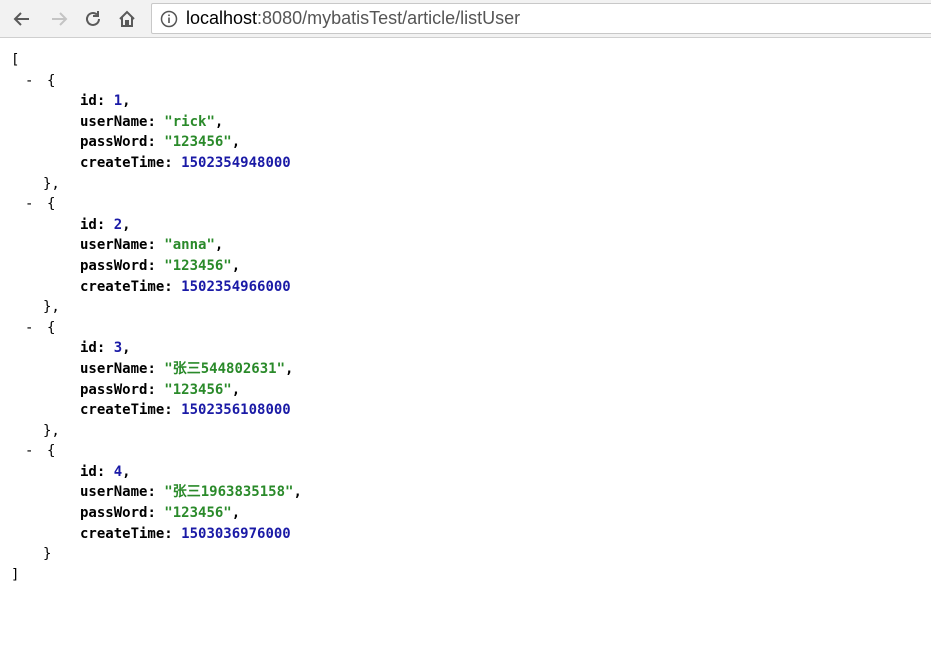 Image resolution: width=931 pixels, height=667 pixels. I want to click on reload-button, so click(93, 19).